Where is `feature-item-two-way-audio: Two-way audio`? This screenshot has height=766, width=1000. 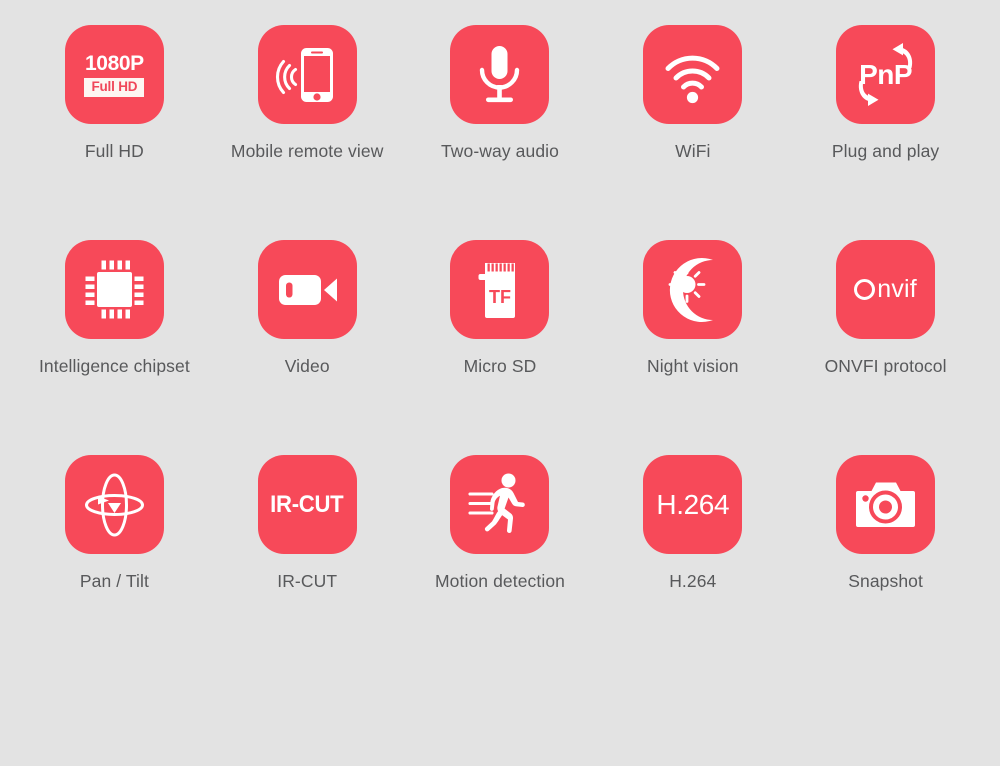 feature-item-two-way-audio: Two-way audio is located at coordinates (500, 132).